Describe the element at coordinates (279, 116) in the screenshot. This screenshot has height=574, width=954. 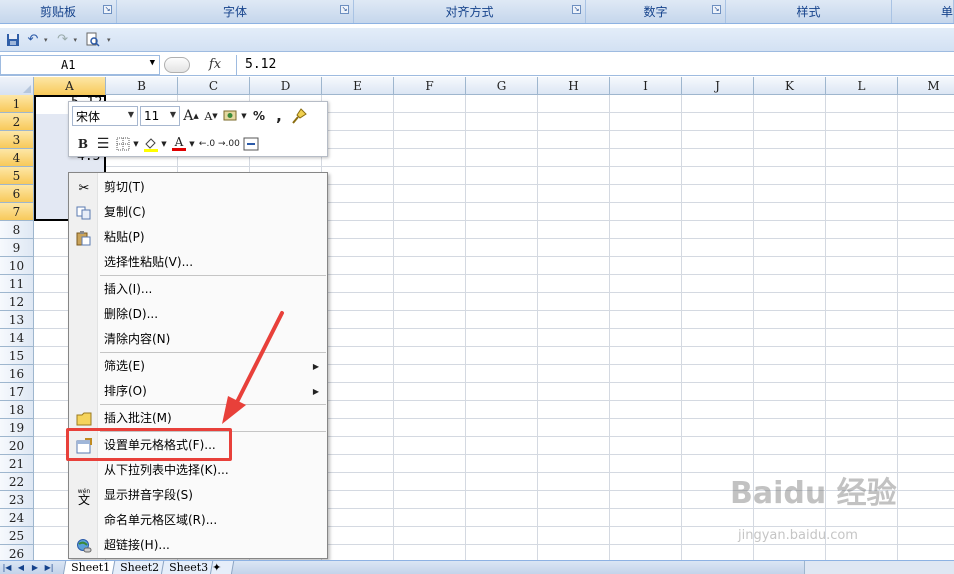
I see `comma-style-button: ,` at that location.